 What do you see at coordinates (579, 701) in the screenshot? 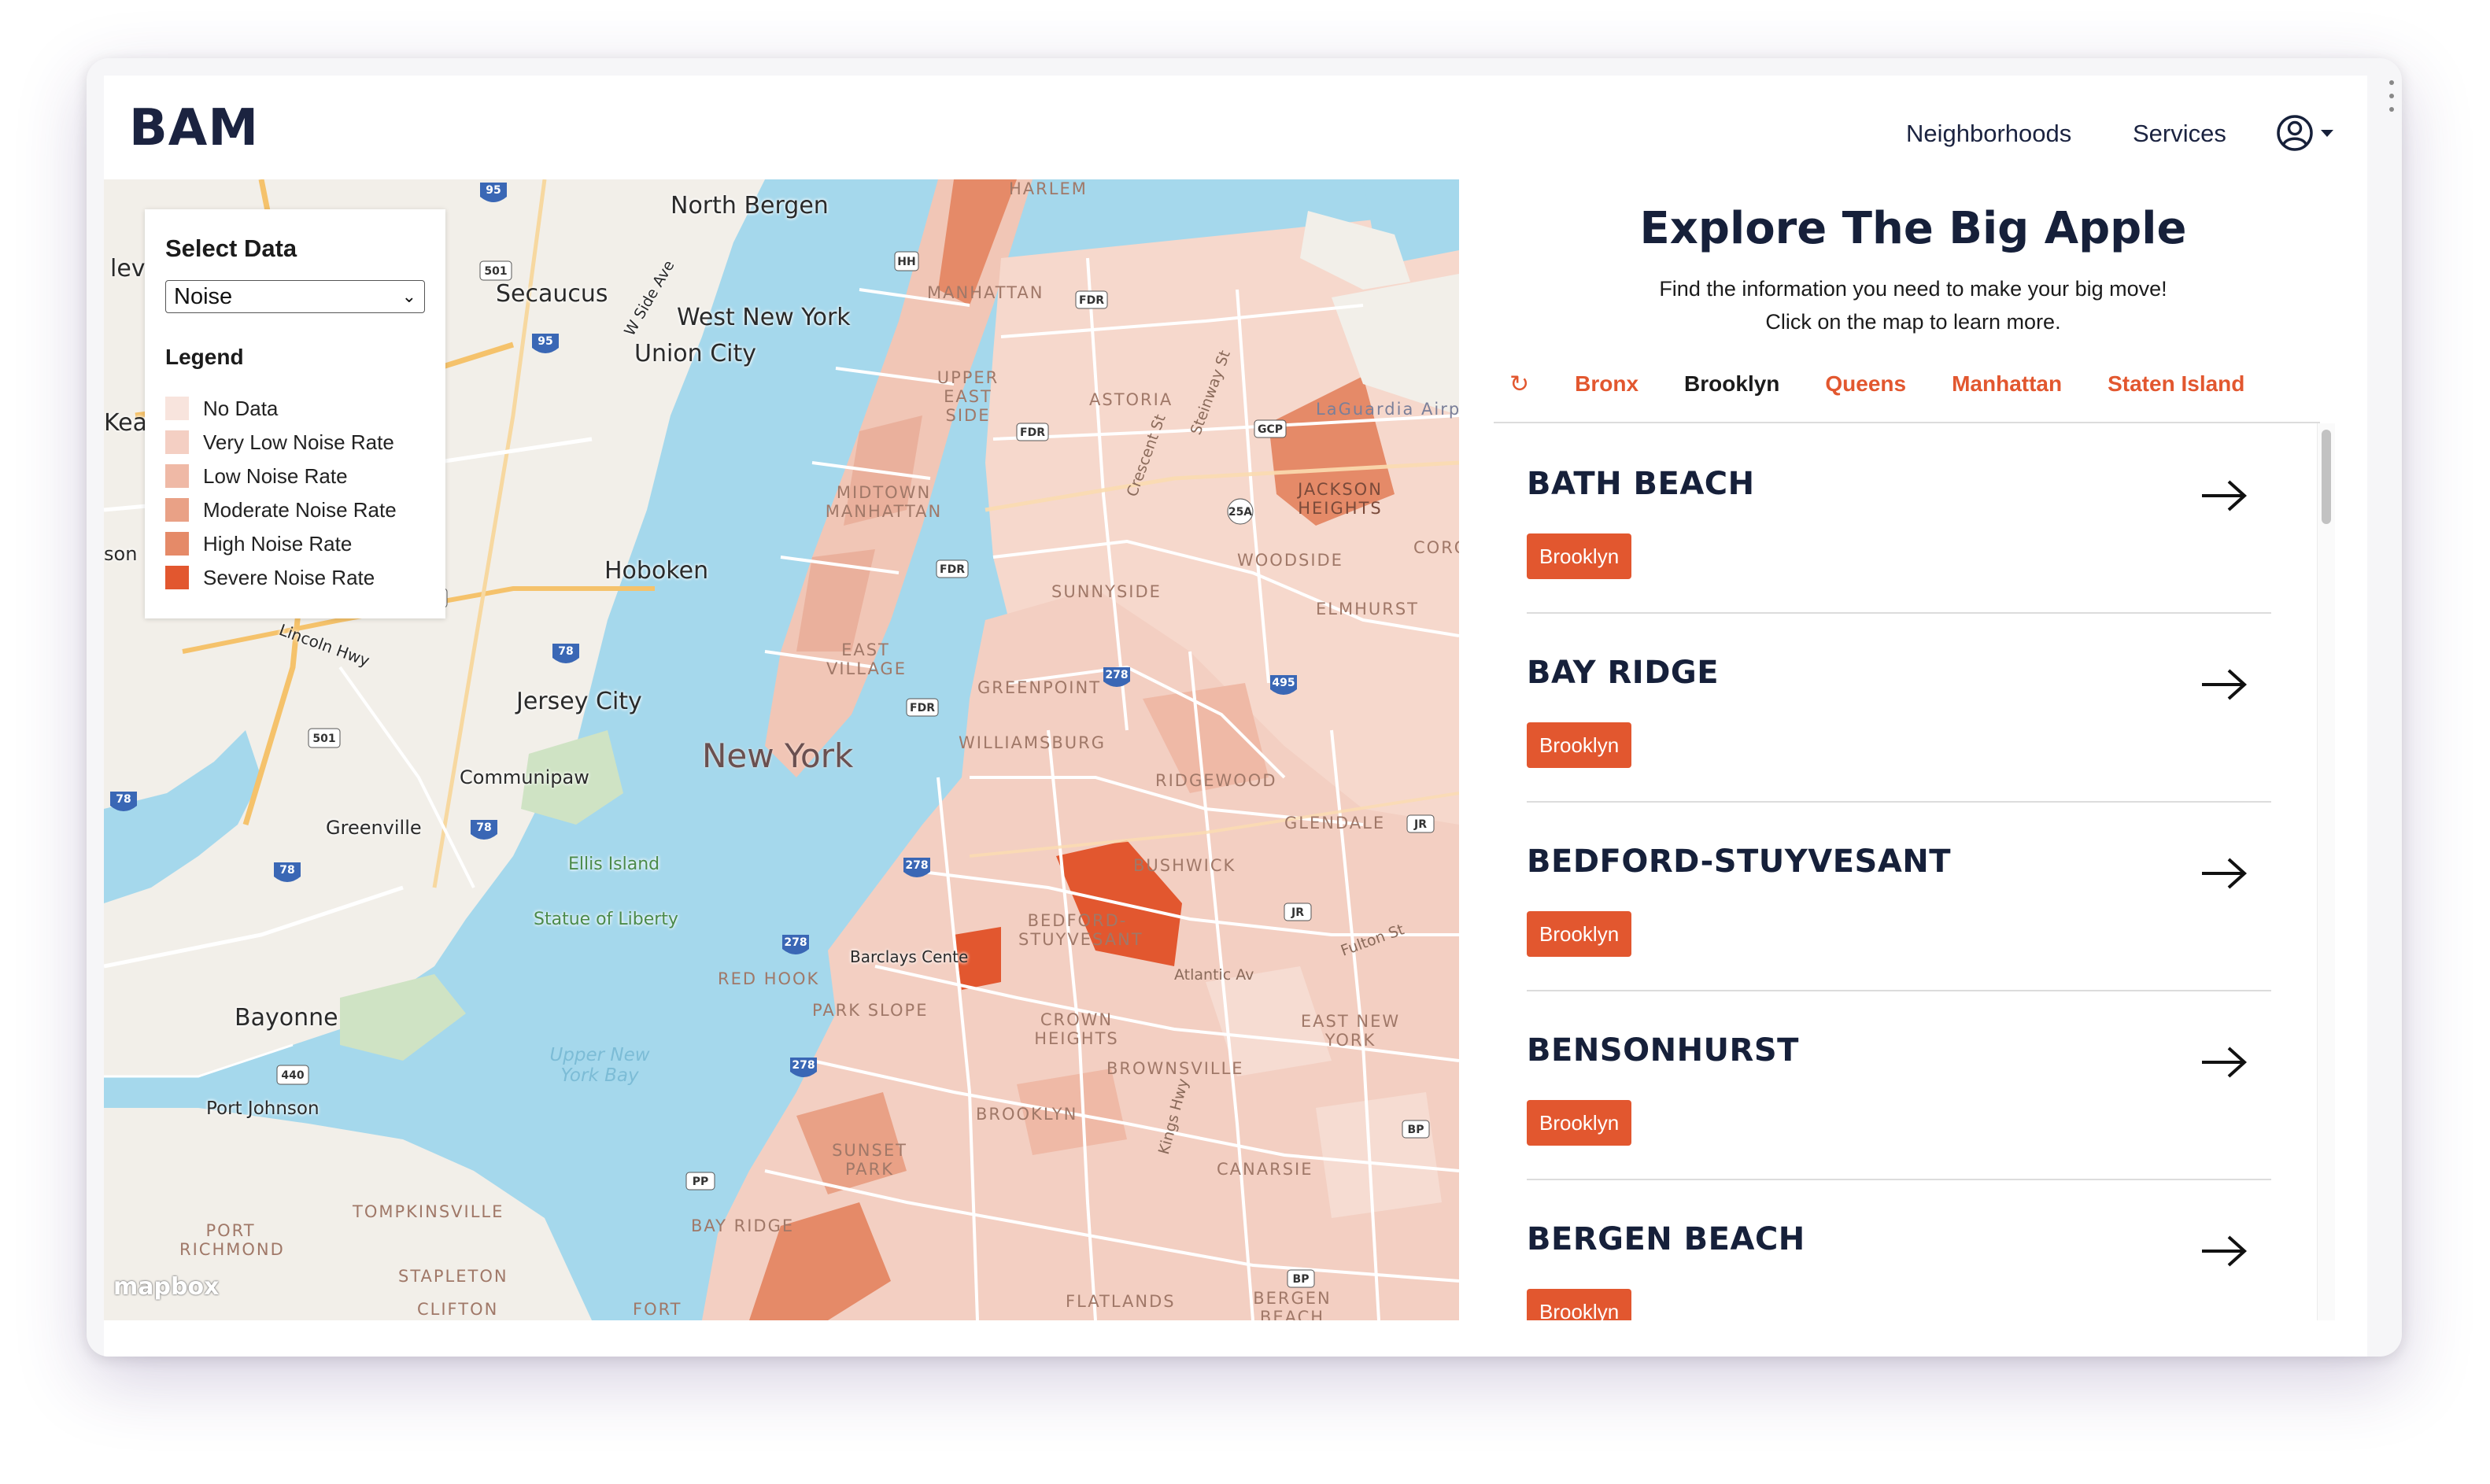
I see `label-jersey-city: Jersey City` at bounding box center [579, 701].